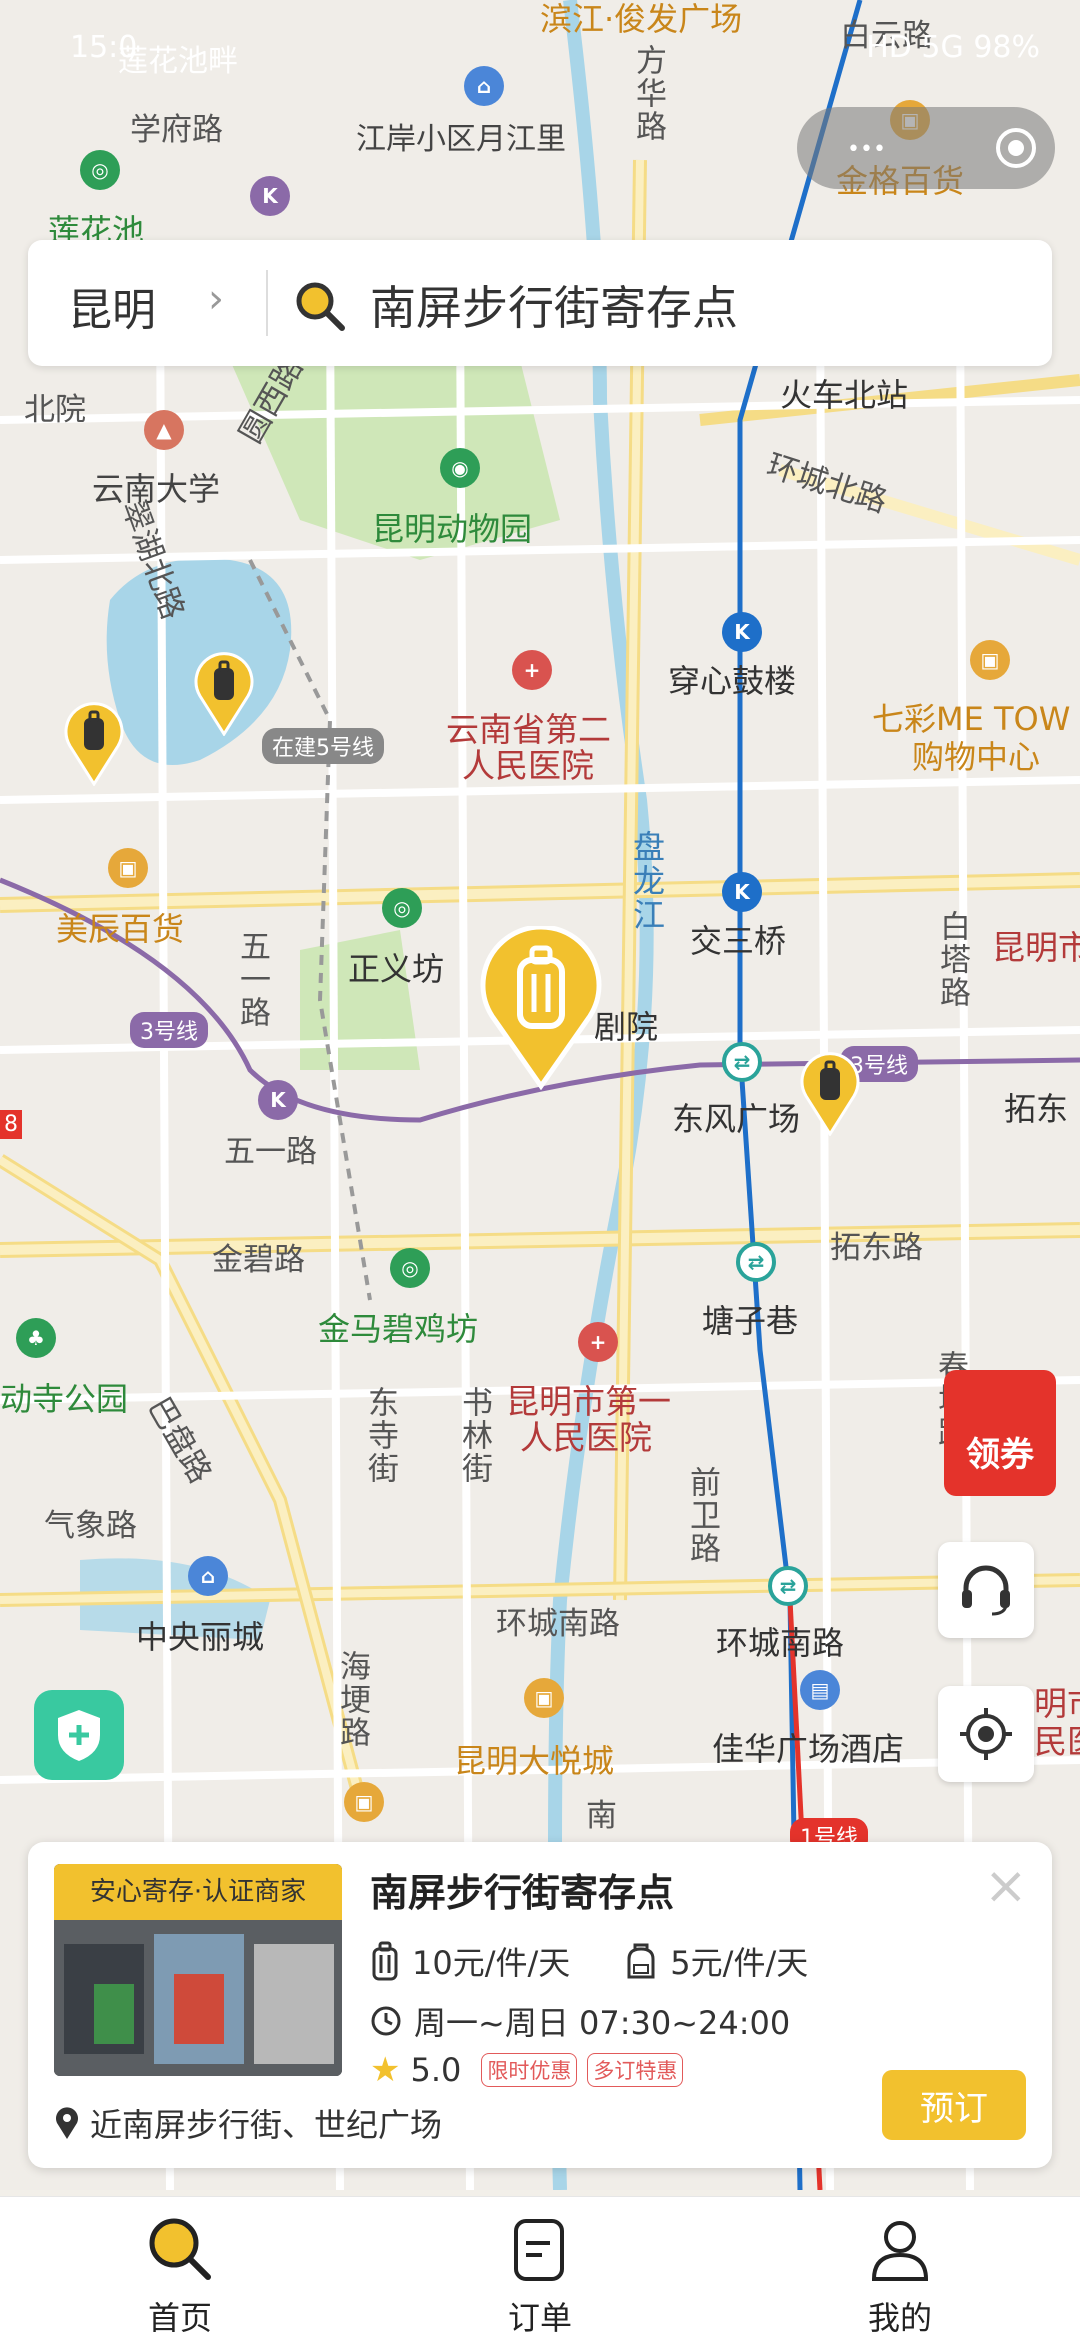 The width and height of the screenshot is (1080, 2341). I want to click on locate-me-button, so click(986, 1734).